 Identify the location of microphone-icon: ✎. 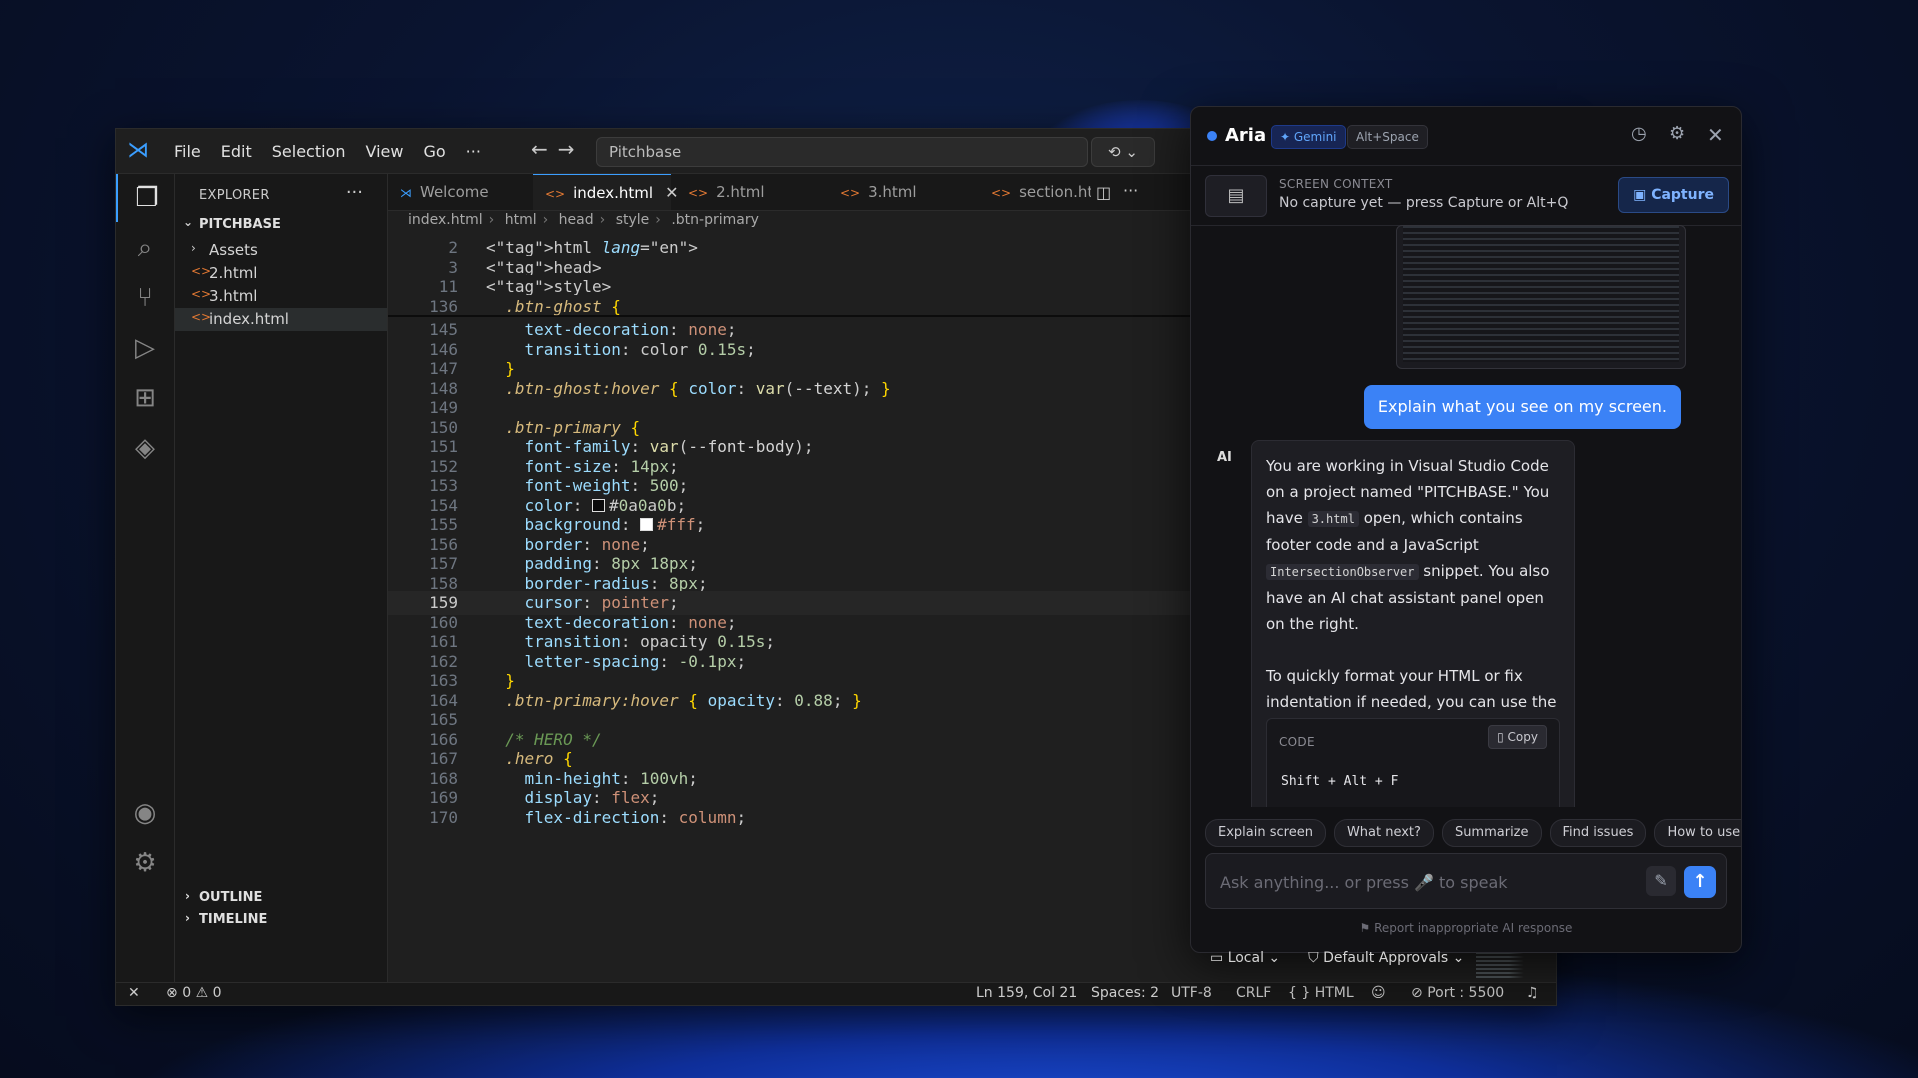
(1661, 881).